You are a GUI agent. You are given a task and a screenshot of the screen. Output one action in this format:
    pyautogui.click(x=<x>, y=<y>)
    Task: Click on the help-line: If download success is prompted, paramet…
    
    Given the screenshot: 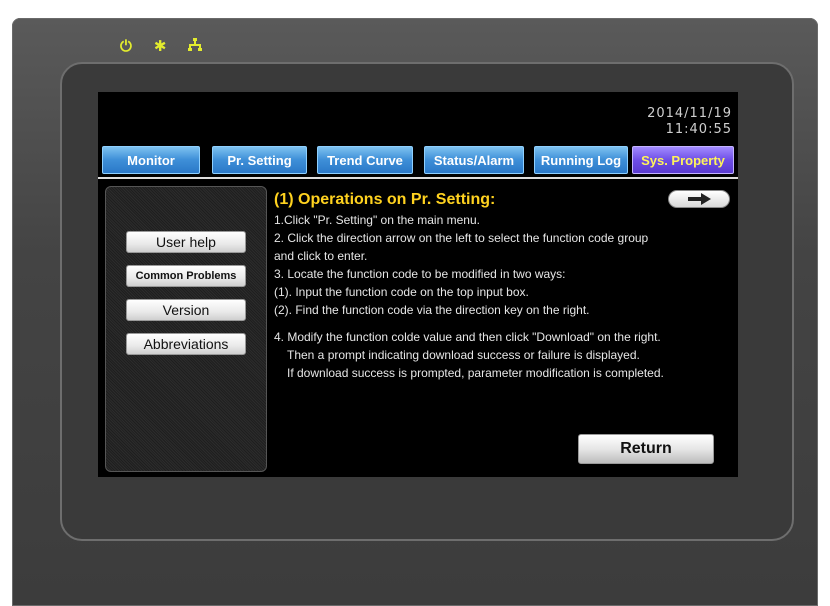 What is the action you would take?
    pyautogui.click(x=475, y=373)
    